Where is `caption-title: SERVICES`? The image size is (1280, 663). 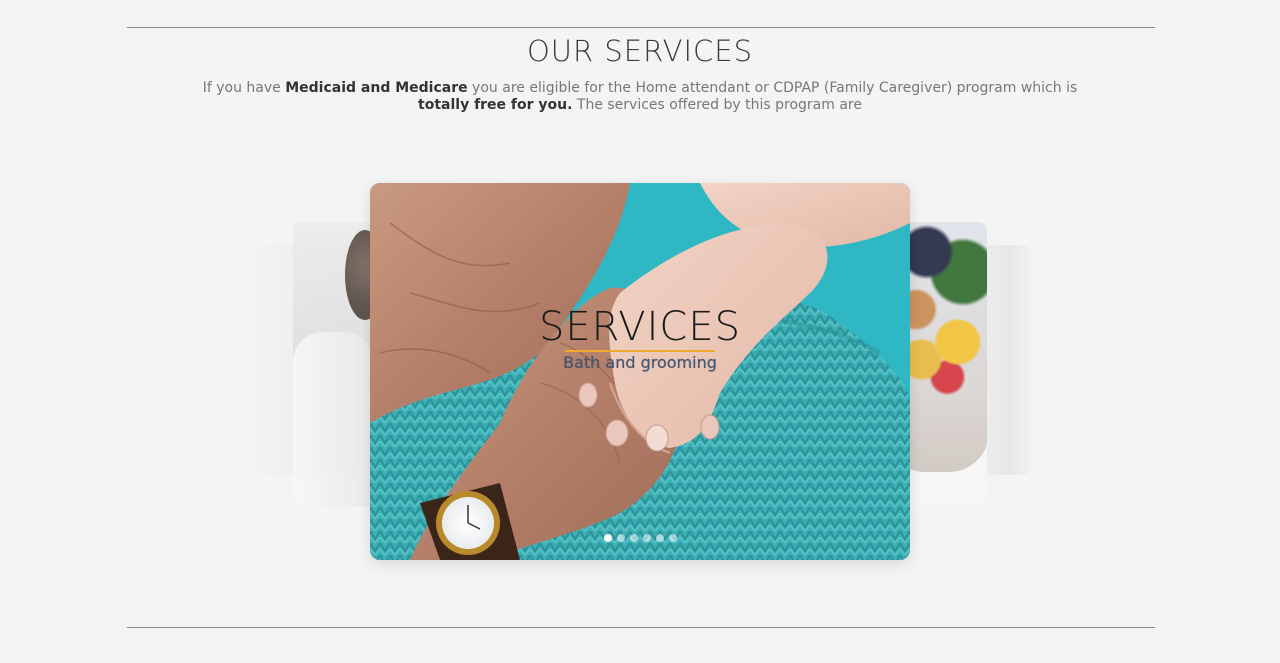 caption-title: SERVICES is located at coordinates (640, 327).